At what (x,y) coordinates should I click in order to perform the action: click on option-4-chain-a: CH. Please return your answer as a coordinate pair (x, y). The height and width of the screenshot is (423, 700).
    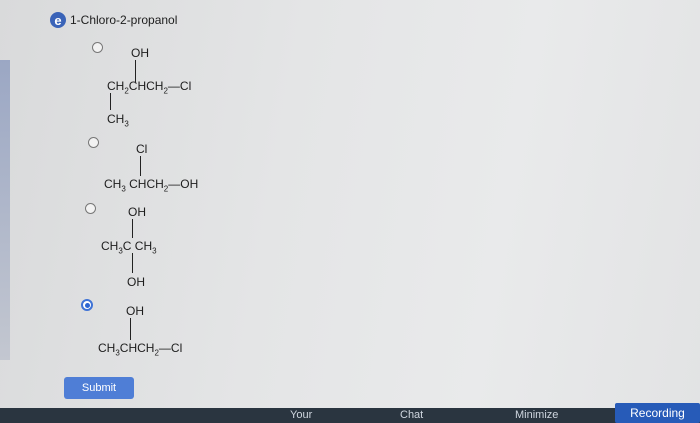
    Looking at the image, I should click on (107, 348).